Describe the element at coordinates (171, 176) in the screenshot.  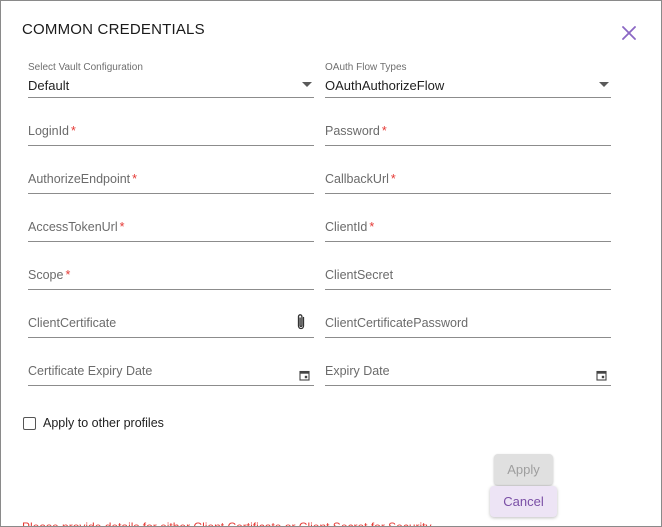
I see `authorize-endpoint-field: AuthorizeEndpoint *` at that location.